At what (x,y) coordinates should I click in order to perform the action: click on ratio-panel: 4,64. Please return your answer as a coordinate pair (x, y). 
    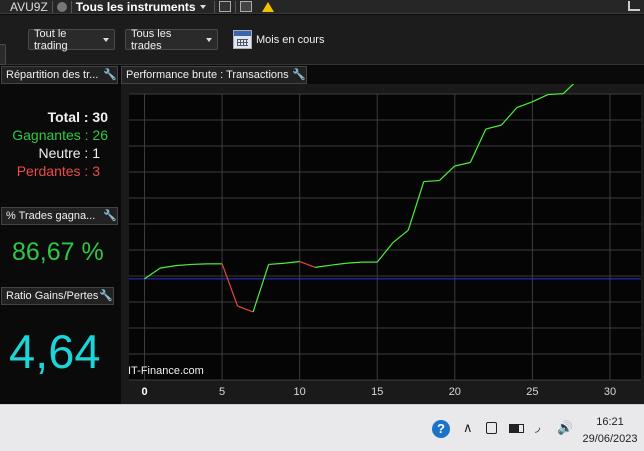
    Looking at the image, I should click on (59, 355).